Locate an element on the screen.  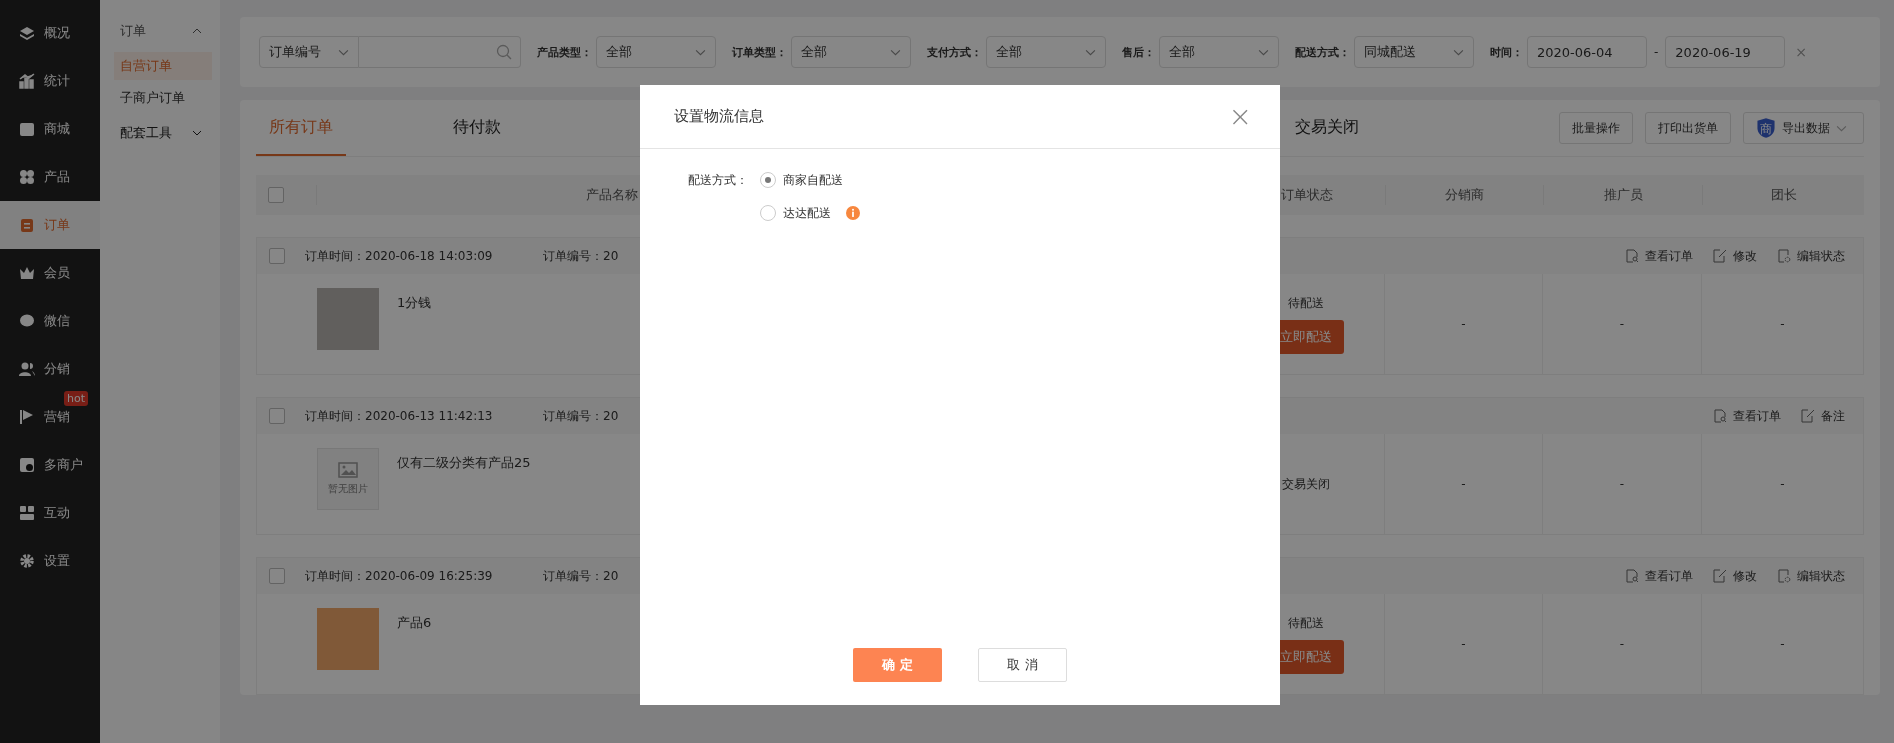
filter-label: 产品类型： is located at coordinates (564, 52).